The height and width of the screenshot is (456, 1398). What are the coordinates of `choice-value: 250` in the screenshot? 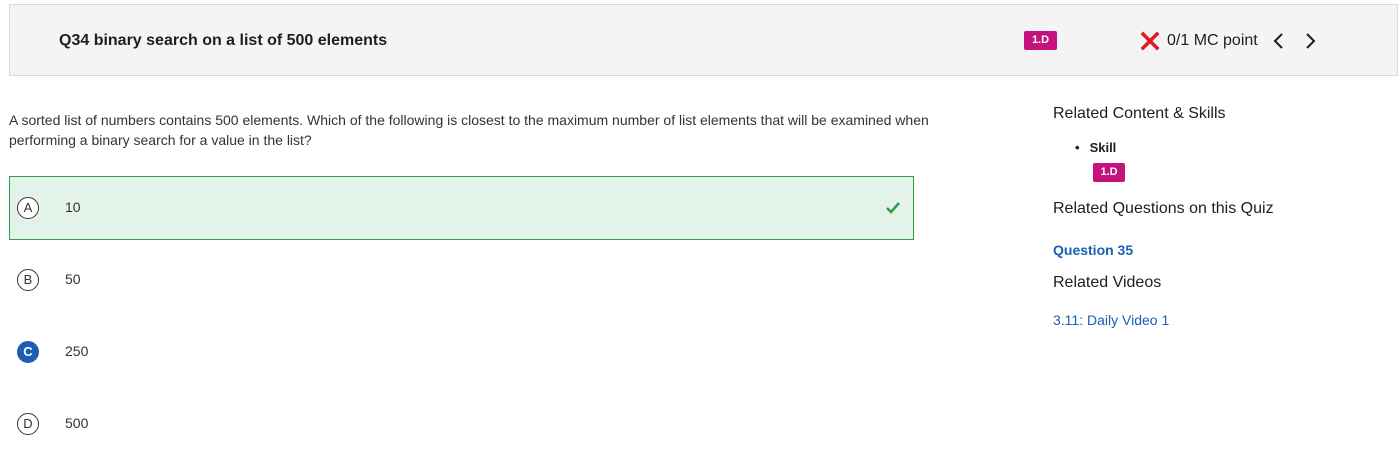 It's located at (77, 351).